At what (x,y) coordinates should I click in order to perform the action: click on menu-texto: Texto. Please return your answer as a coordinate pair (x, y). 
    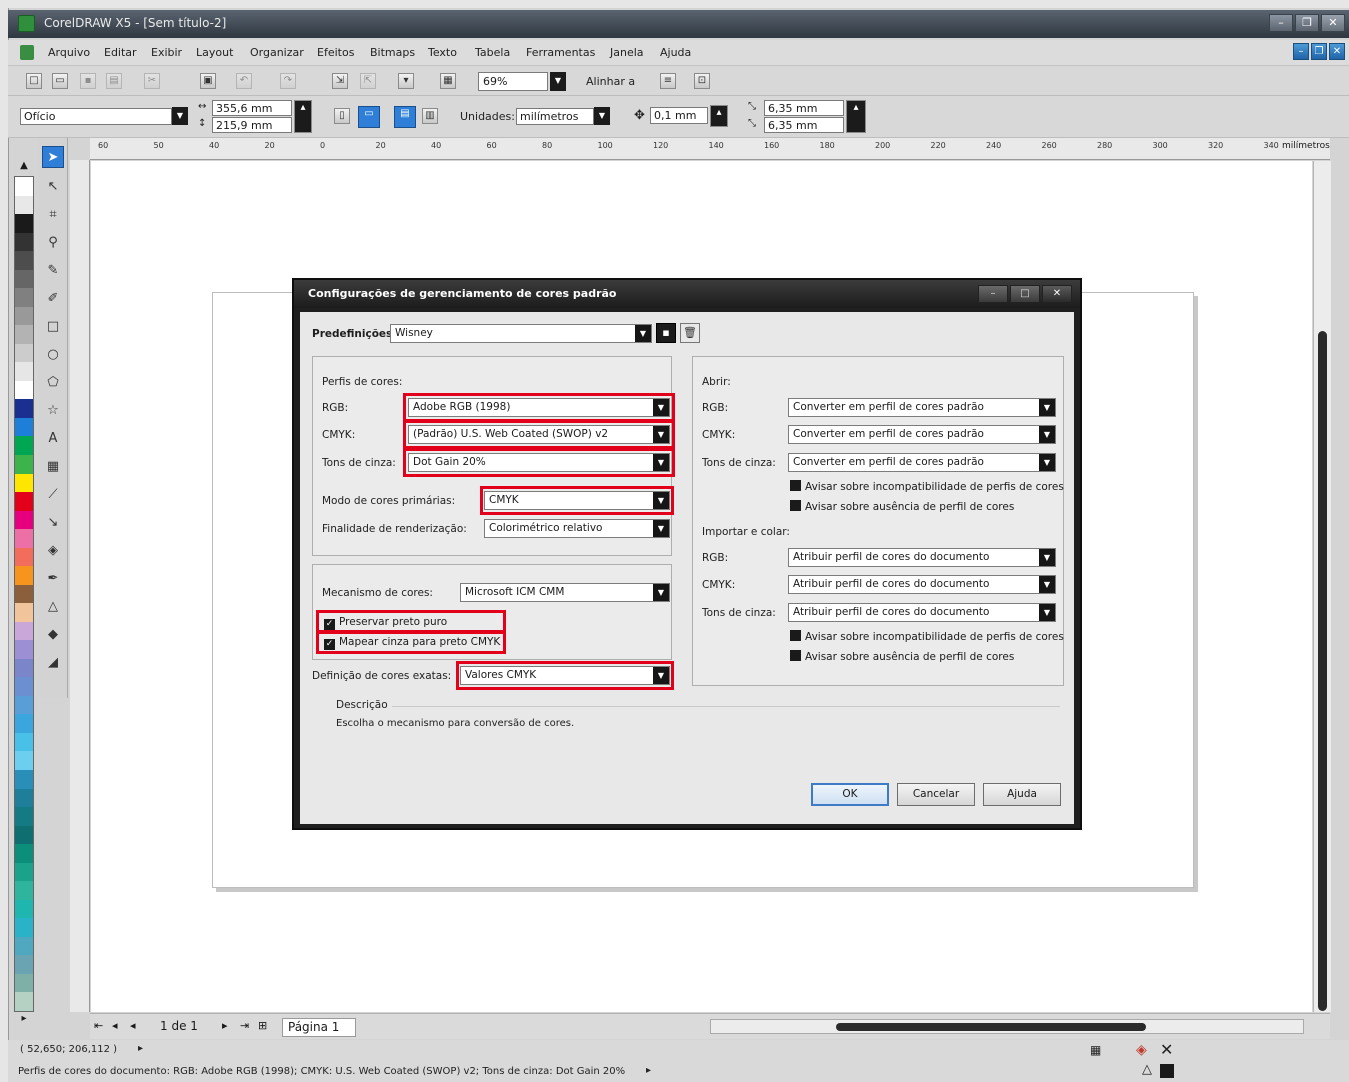
    Looking at the image, I should click on (442, 52).